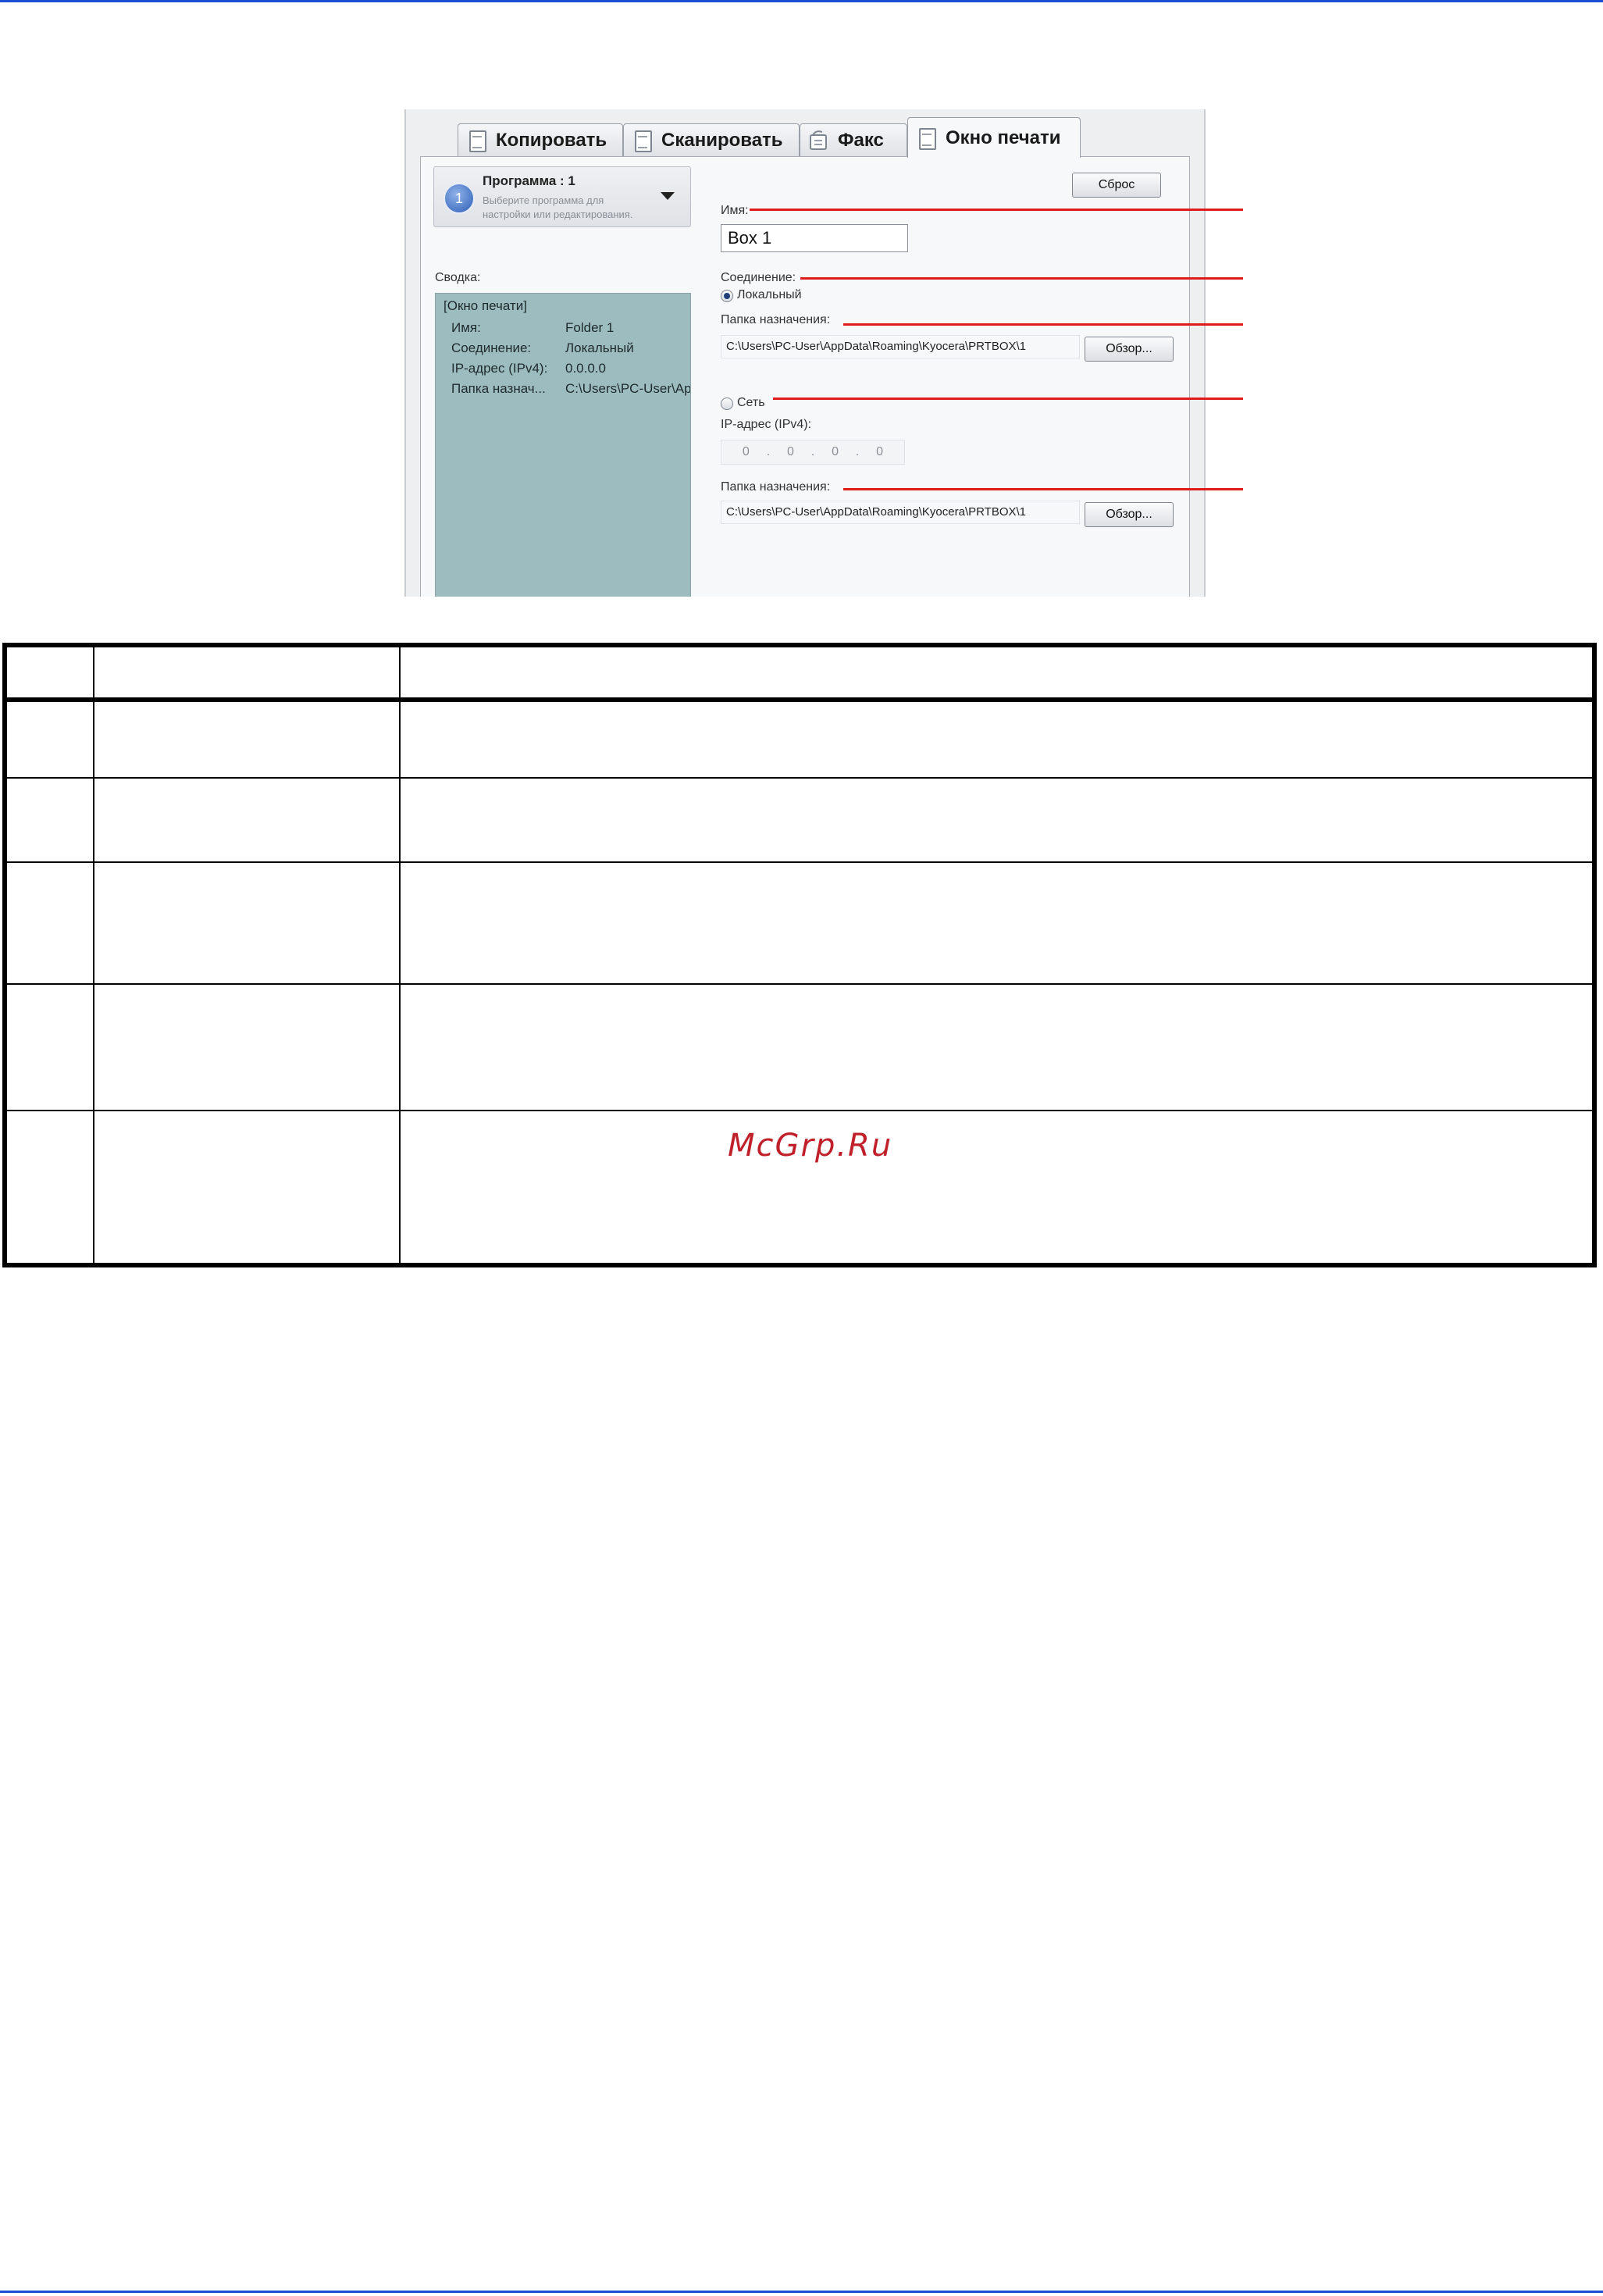 The image size is (1603, 2296). I want to click on name-input: Box 1, so click(814, 238).